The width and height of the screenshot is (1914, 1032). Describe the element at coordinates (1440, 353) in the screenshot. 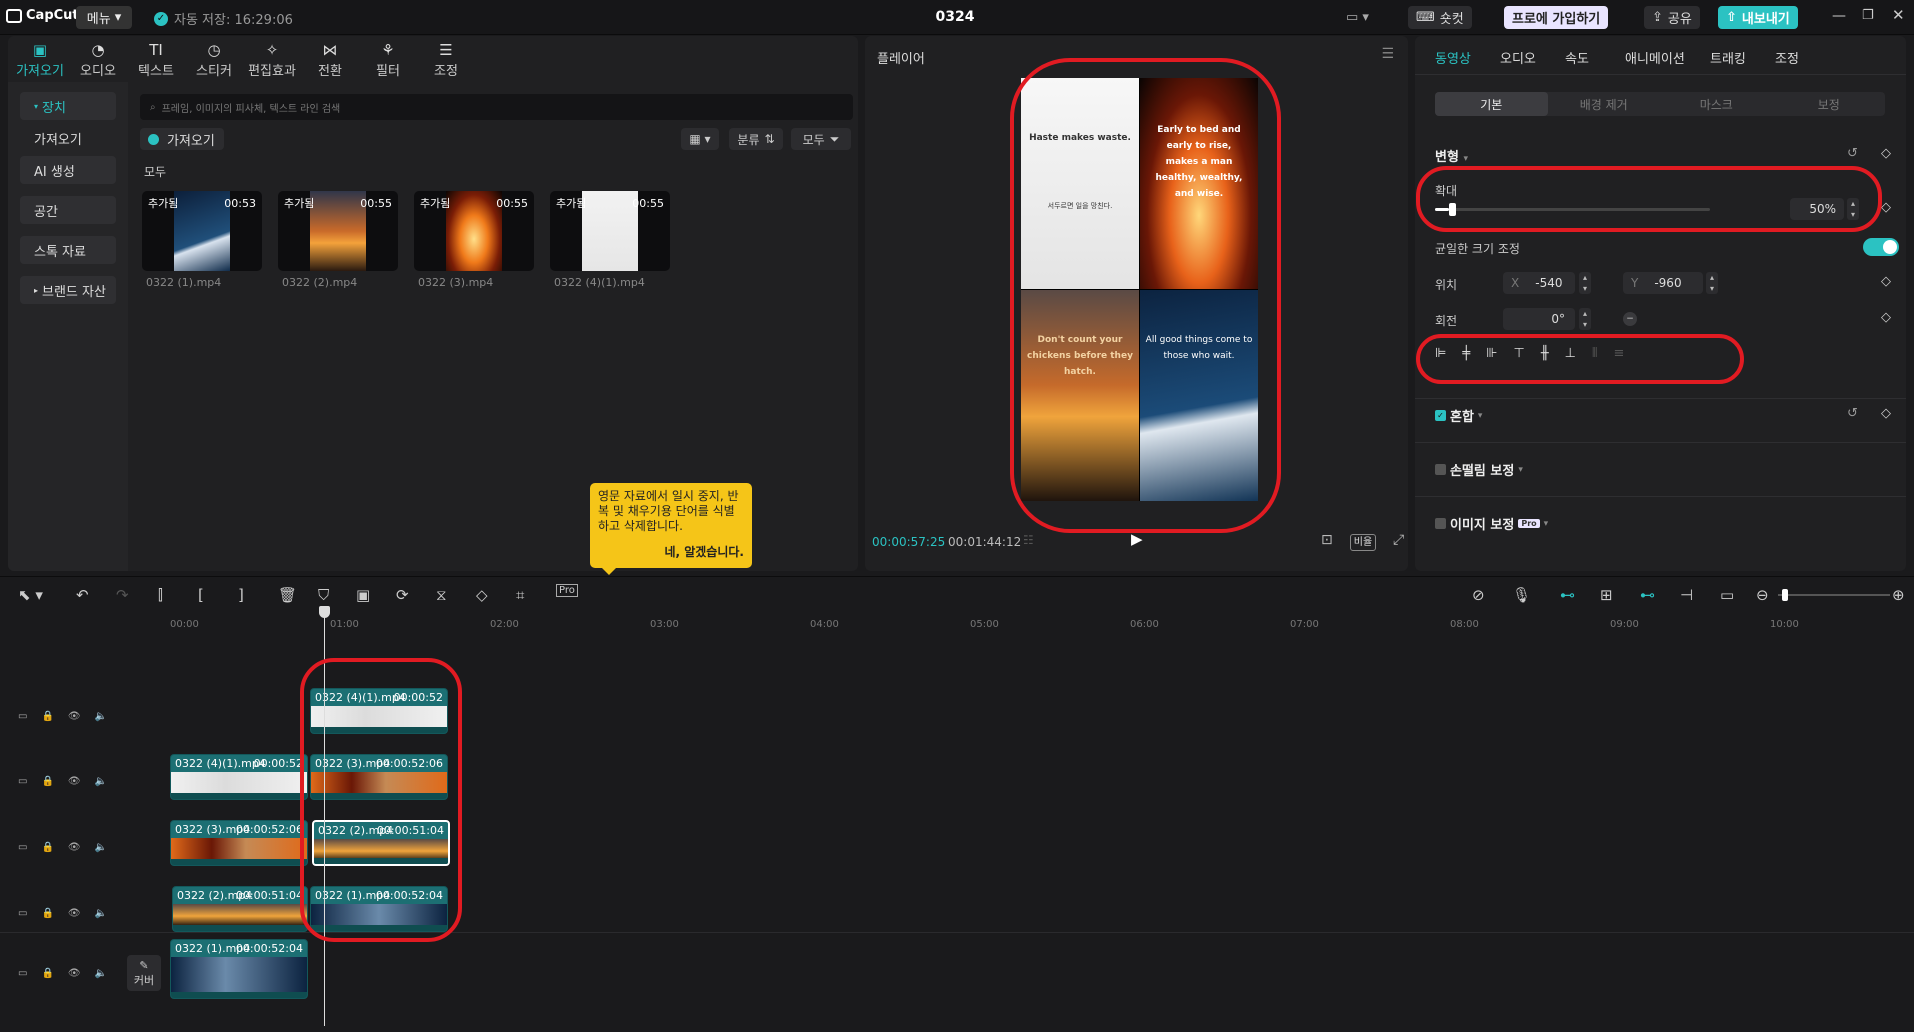

I see `align-left-icon: ⊫` at that location.